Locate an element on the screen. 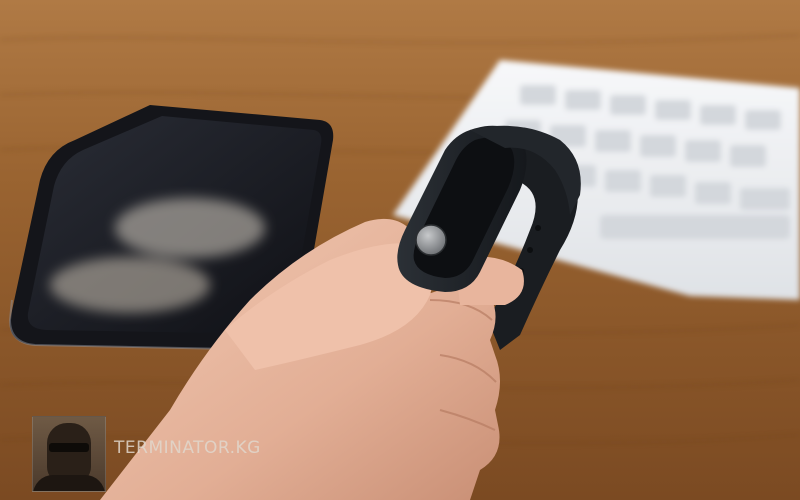 The height and width of the screenshot is (500, 800). watermark-text: TERMINATOR.KG is located at coordinates (187, 448).